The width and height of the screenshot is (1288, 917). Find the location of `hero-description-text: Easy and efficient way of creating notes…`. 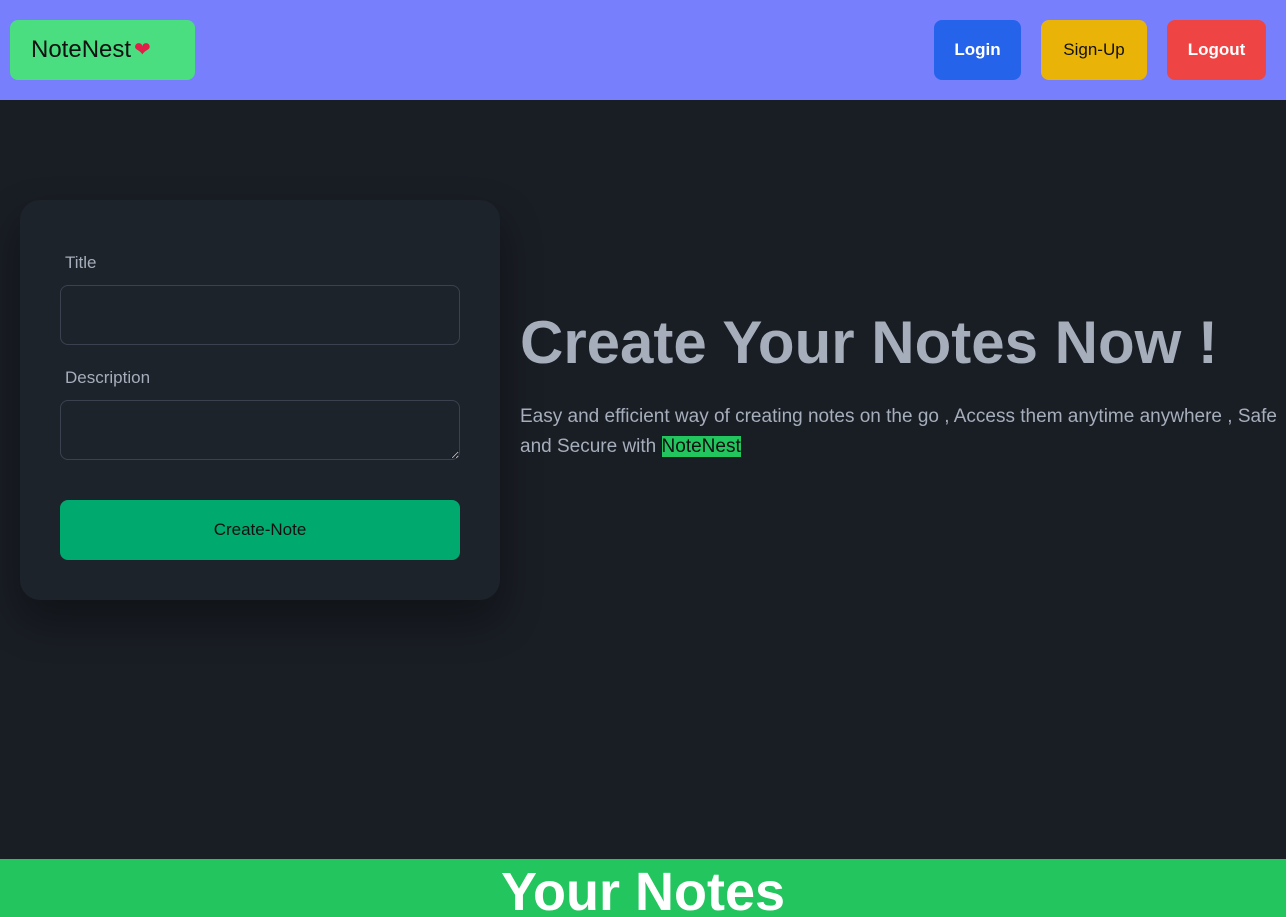

hero-description-text: Easy and efficient way of creating notes… is located at coordinates (898, 431).